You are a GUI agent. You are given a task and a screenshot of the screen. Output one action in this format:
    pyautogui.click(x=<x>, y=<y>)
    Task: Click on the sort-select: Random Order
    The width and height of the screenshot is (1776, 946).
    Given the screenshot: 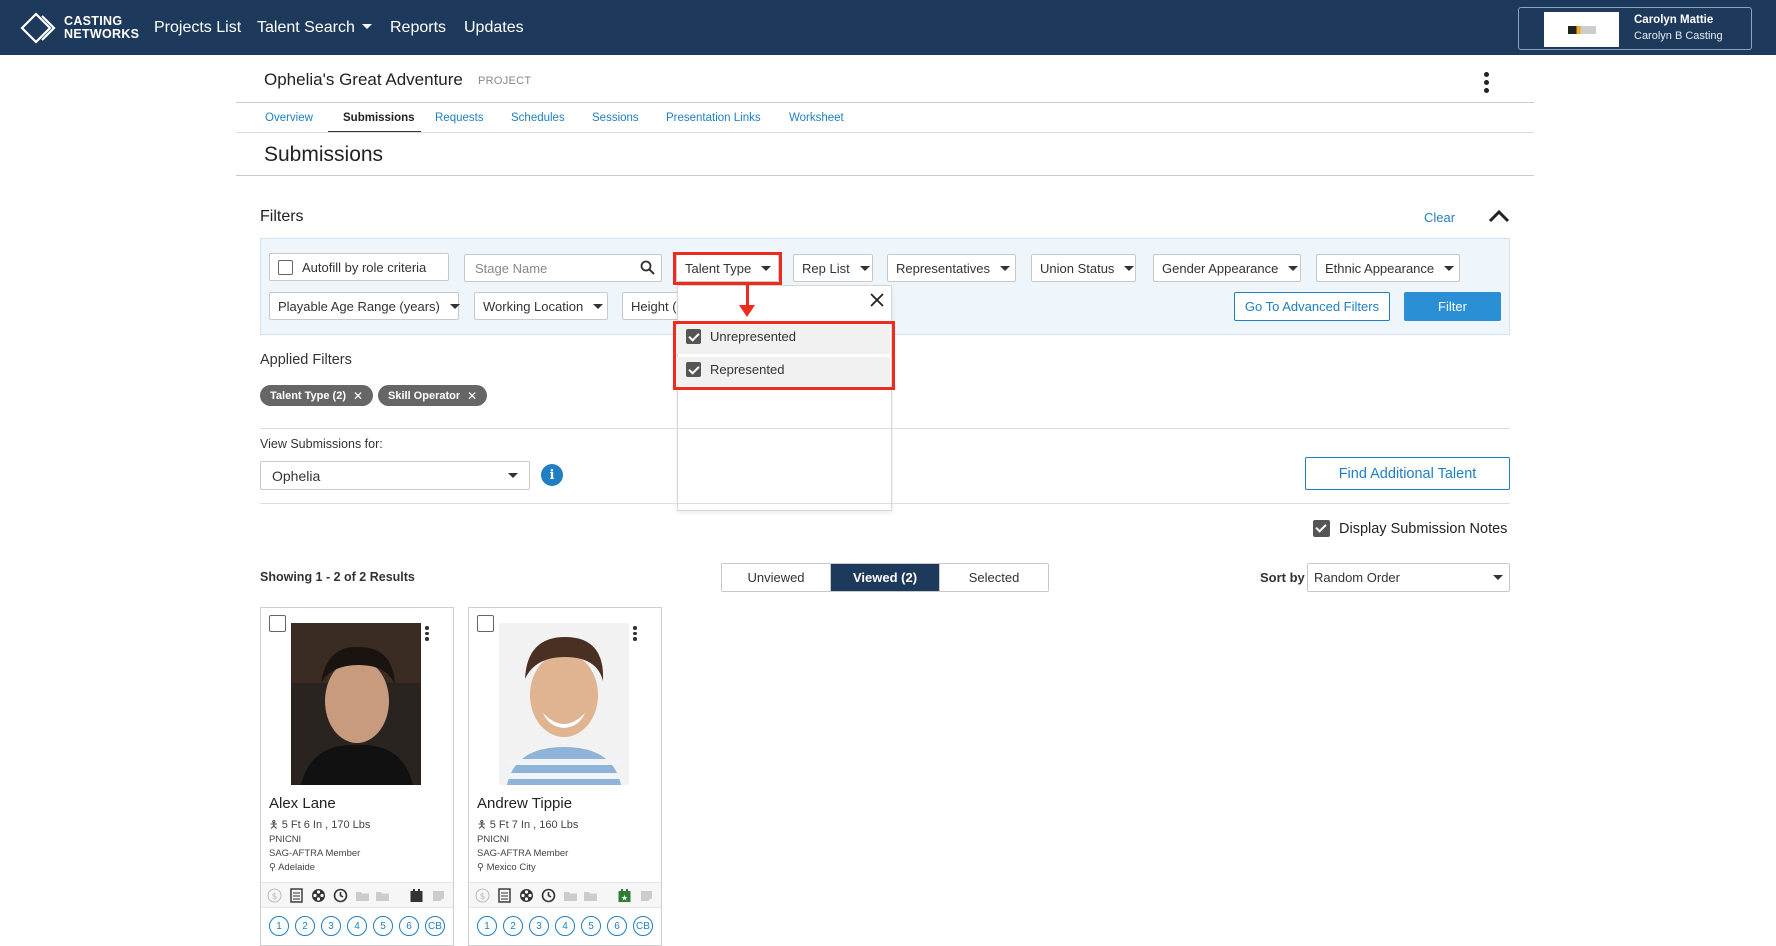 What is the action you would take?
    pyautogui.click(x=1408, y=577)
    